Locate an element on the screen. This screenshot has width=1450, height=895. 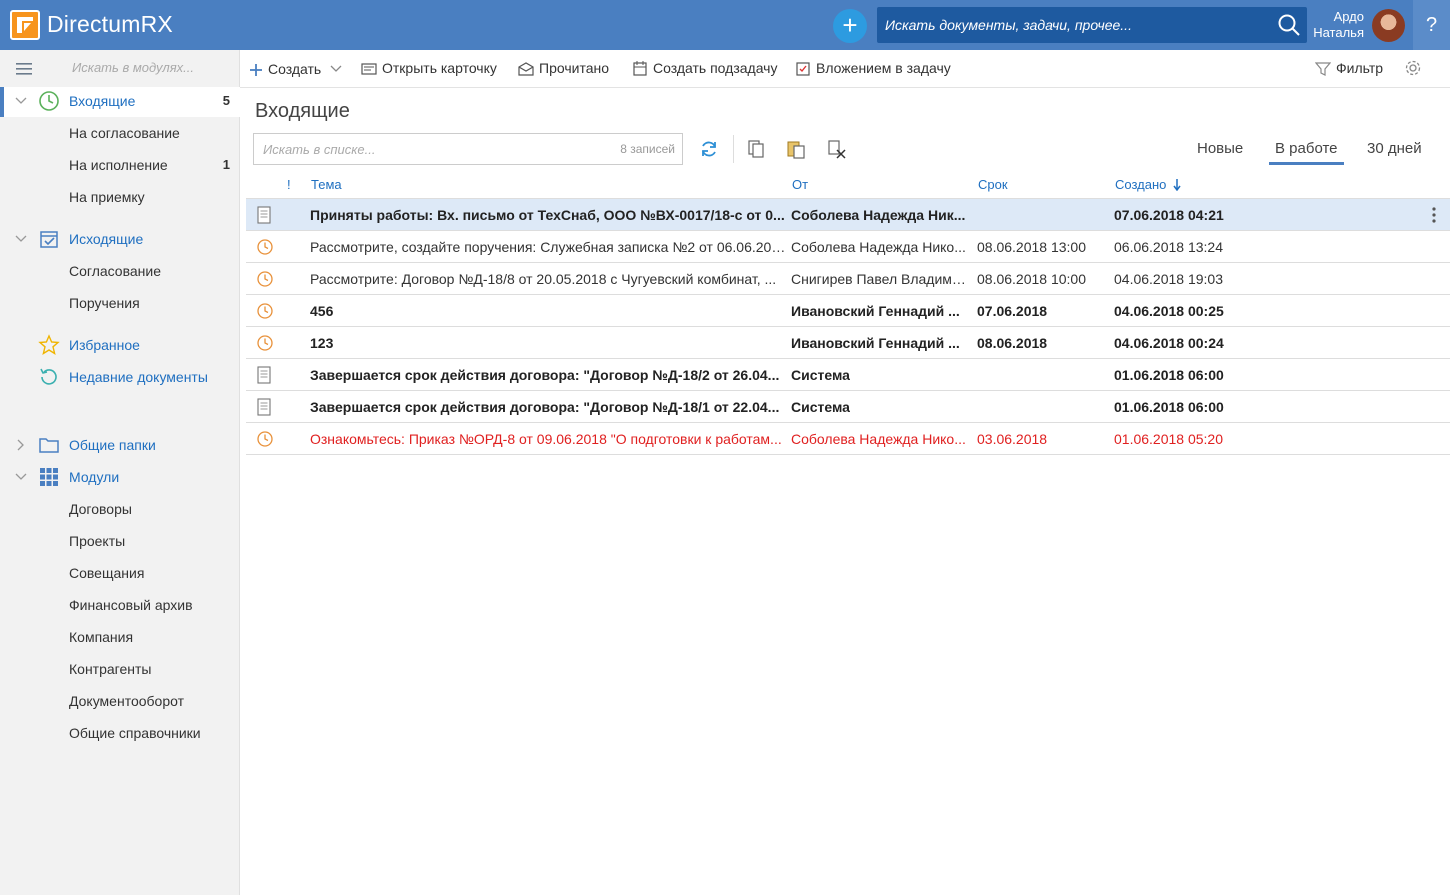
cell-deadline: 08.06.2018 13:00 is located at coordinates (1031, 247).